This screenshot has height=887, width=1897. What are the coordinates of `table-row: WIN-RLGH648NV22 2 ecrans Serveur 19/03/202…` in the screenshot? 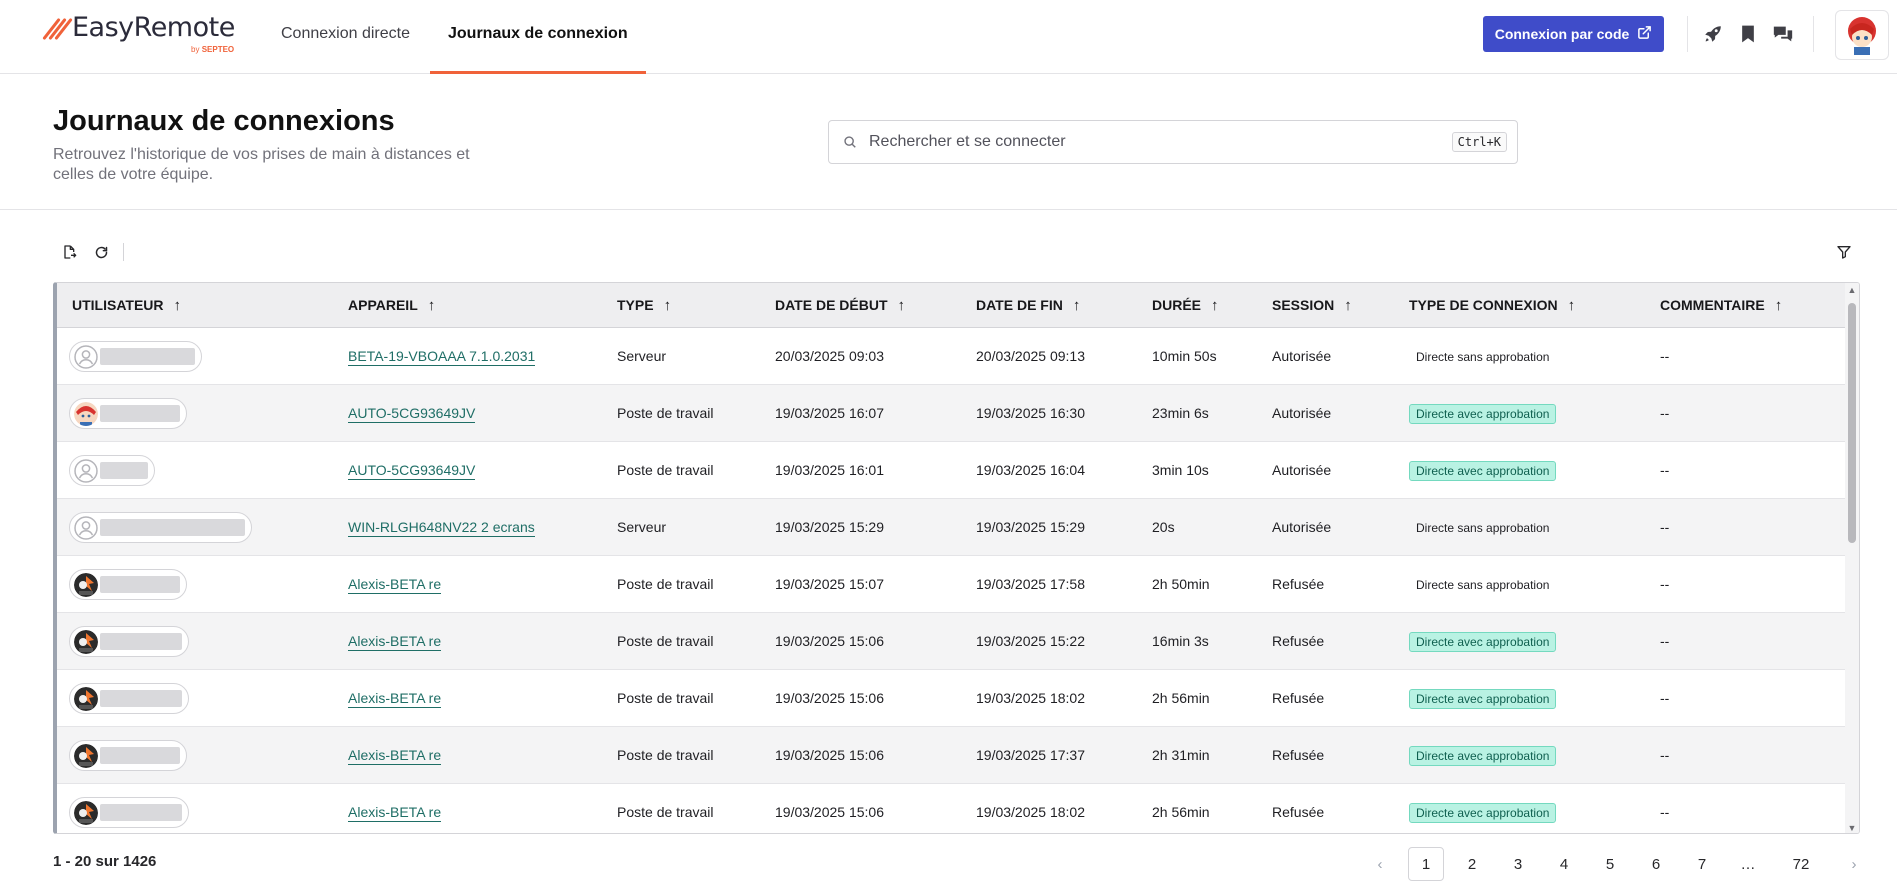 It's located at (952, 527).